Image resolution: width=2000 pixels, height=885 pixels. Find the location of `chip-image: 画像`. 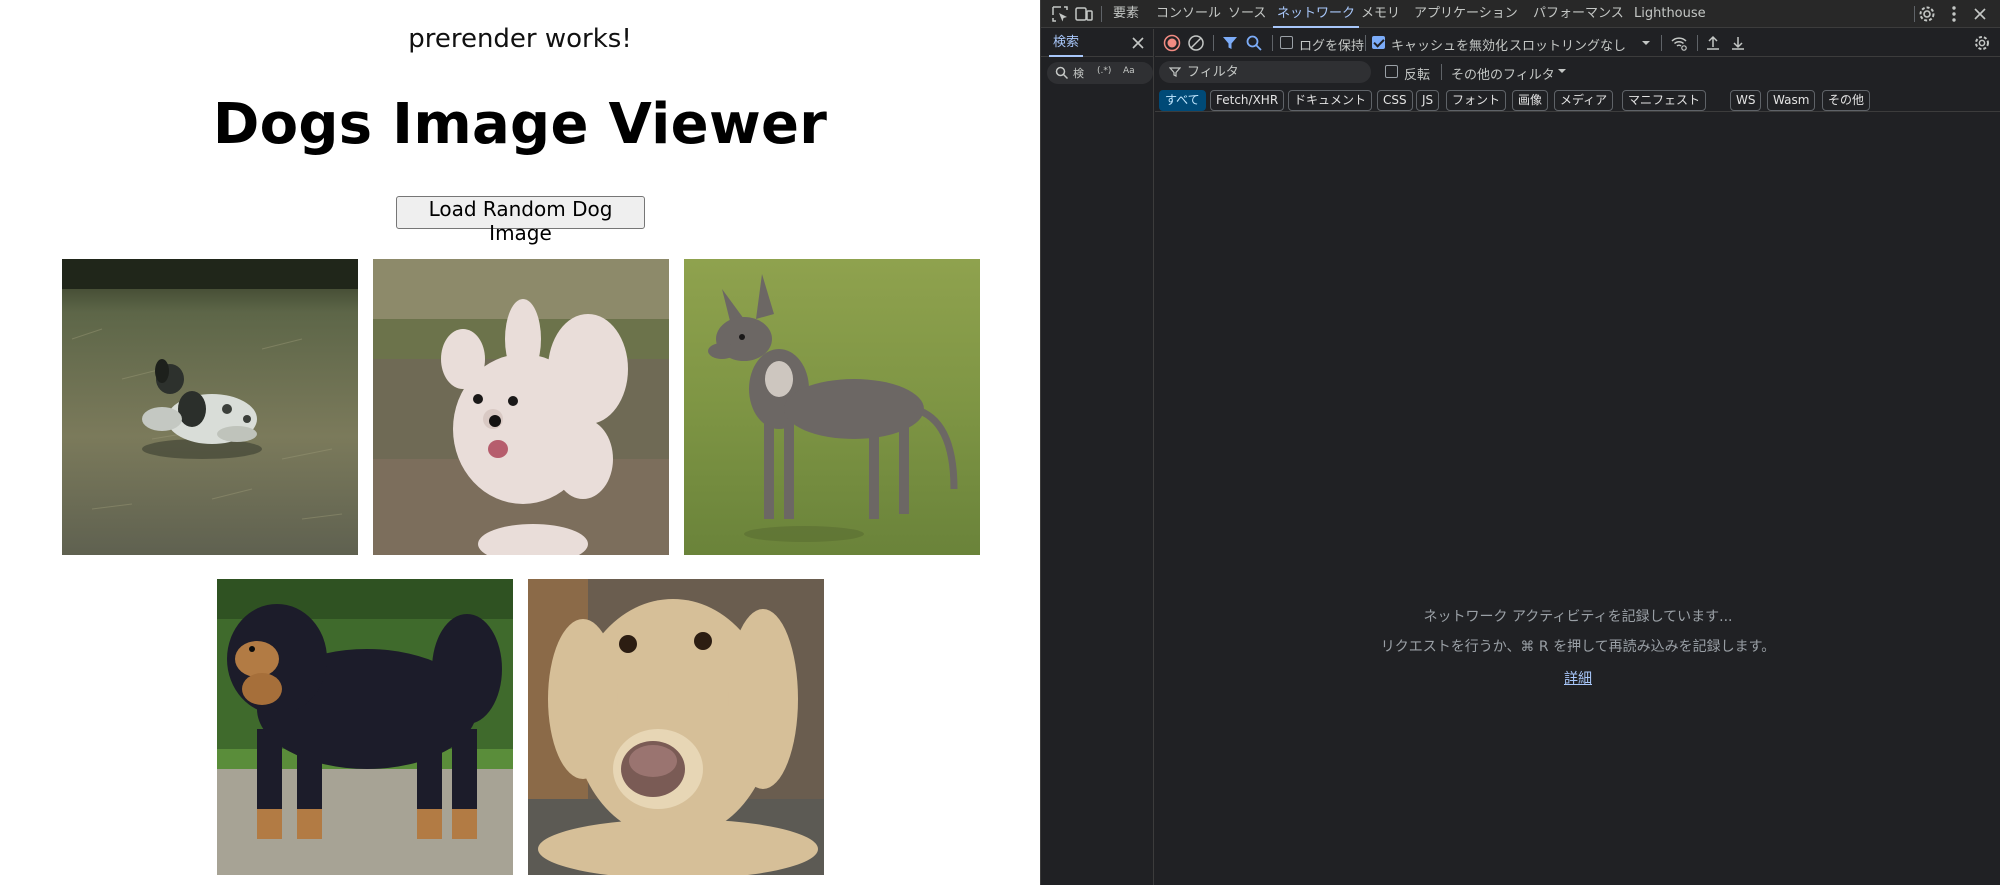

chip-image: 画像 is located at coordinates (1530, 100).